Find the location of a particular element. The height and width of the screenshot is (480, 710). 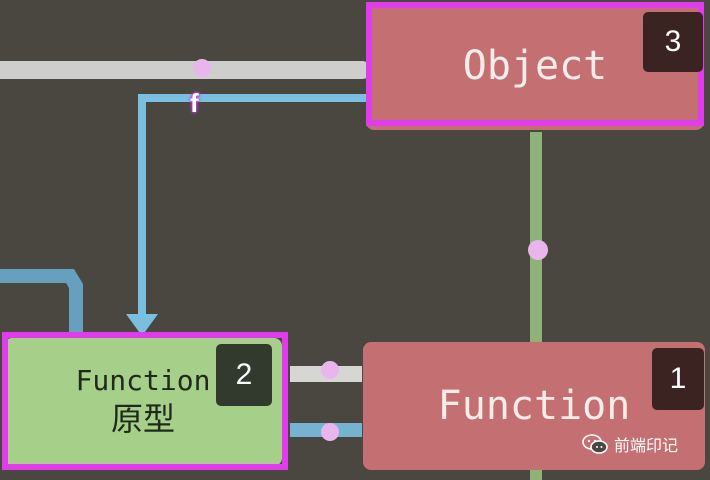

blue-connector-left is located at coordinates (41, 304).